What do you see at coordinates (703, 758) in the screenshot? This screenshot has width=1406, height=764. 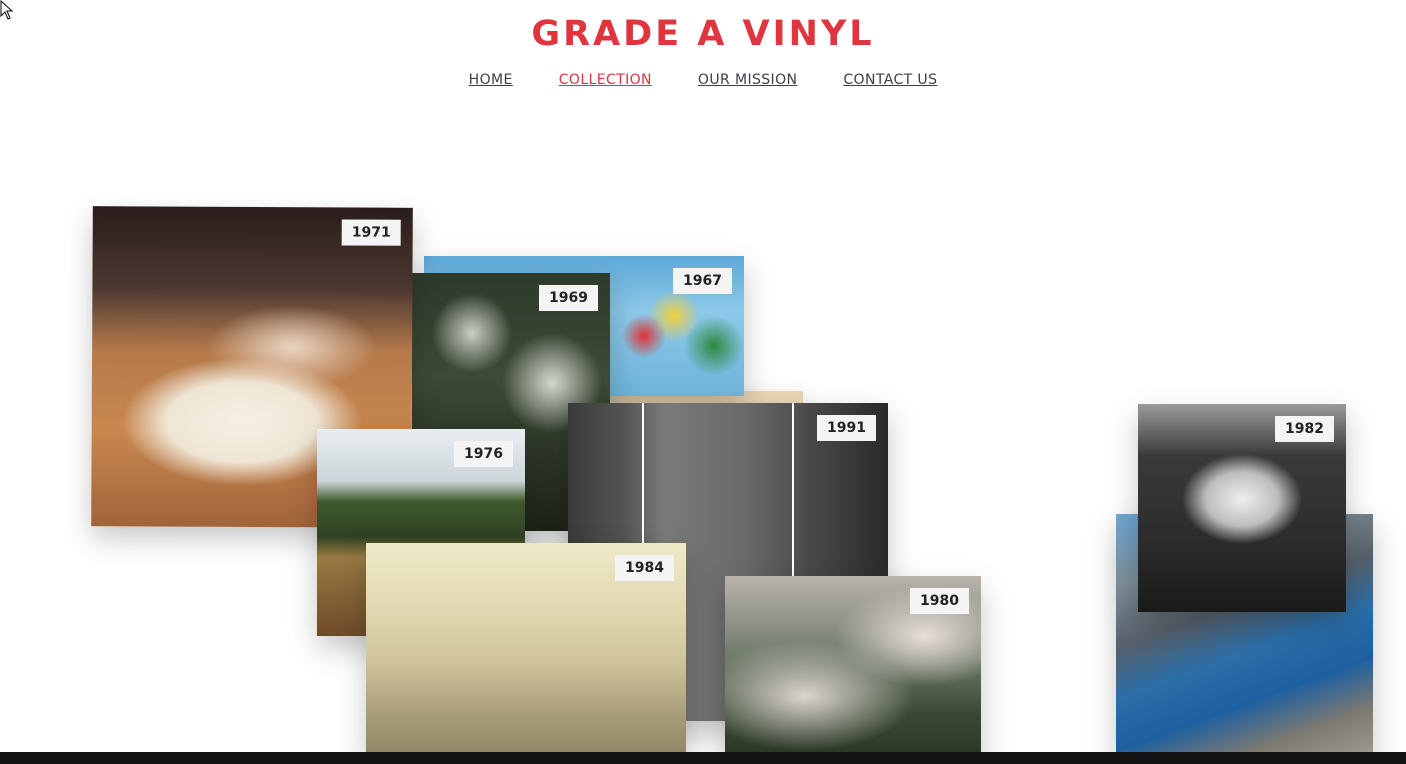 I see `footer-bar` at bounding box center [703, 758].